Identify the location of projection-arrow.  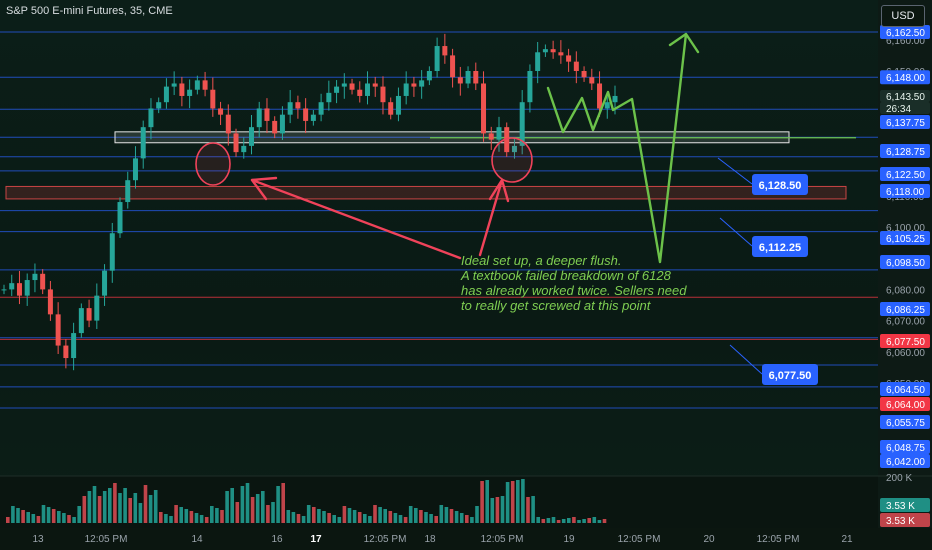
(623, 148).